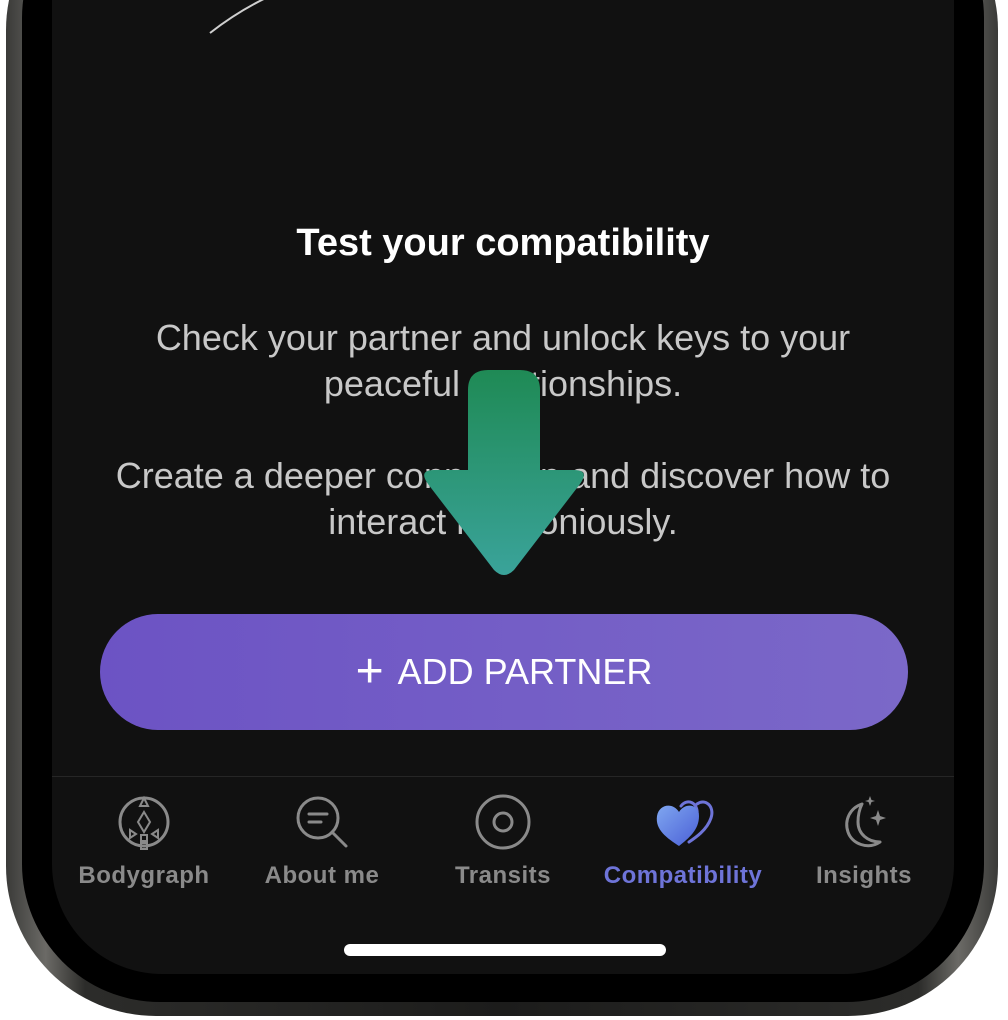  Describe the element at coordinates (685, 823) in the screenshot. I see `hearts-icon` at that location.